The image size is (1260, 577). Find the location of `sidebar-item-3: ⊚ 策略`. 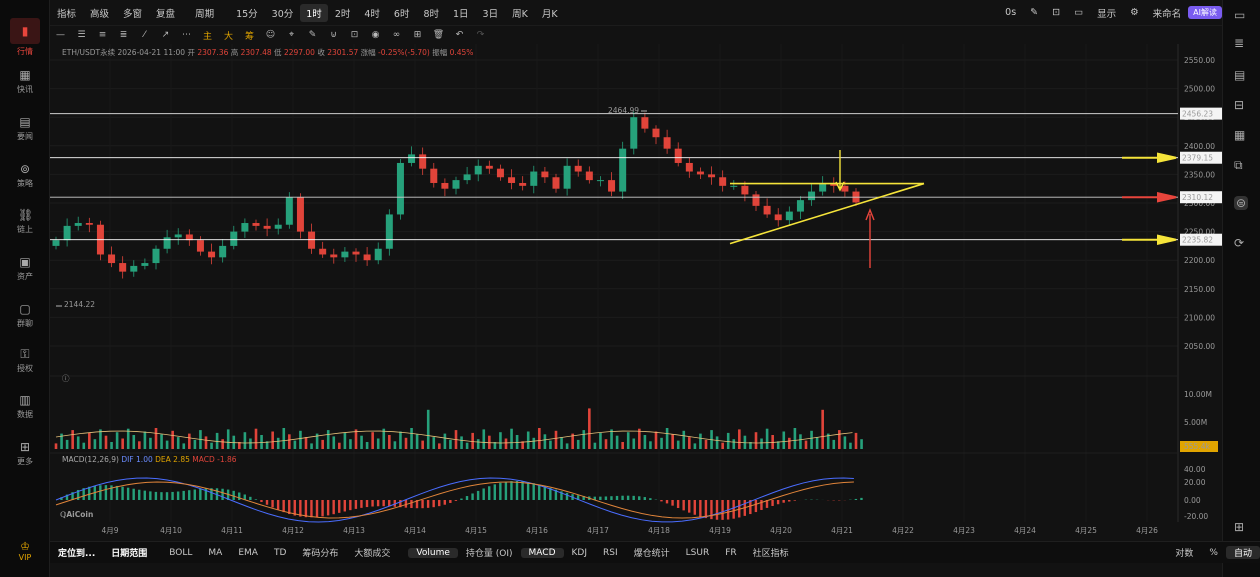

sidebar-item-3: ⊚ 策略 is located at coordinates (25, 184).